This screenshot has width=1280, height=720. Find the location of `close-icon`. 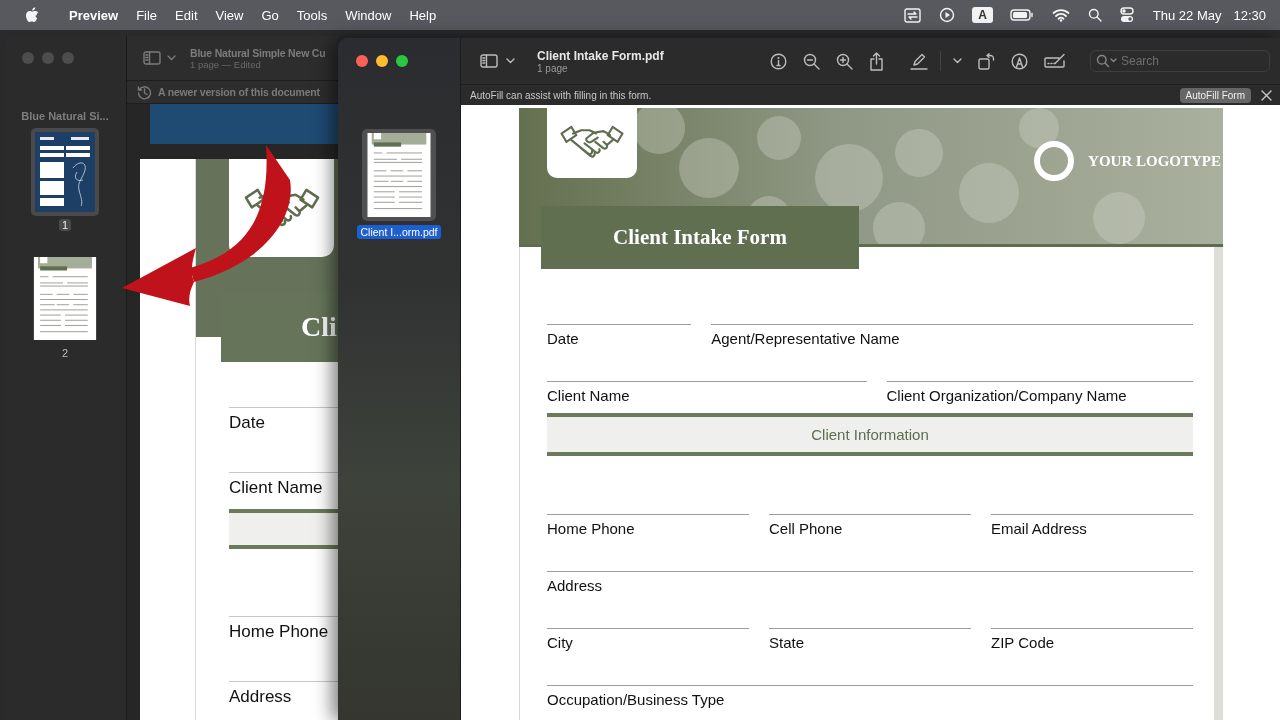

close-icon is located at coordinates (1266, 95).